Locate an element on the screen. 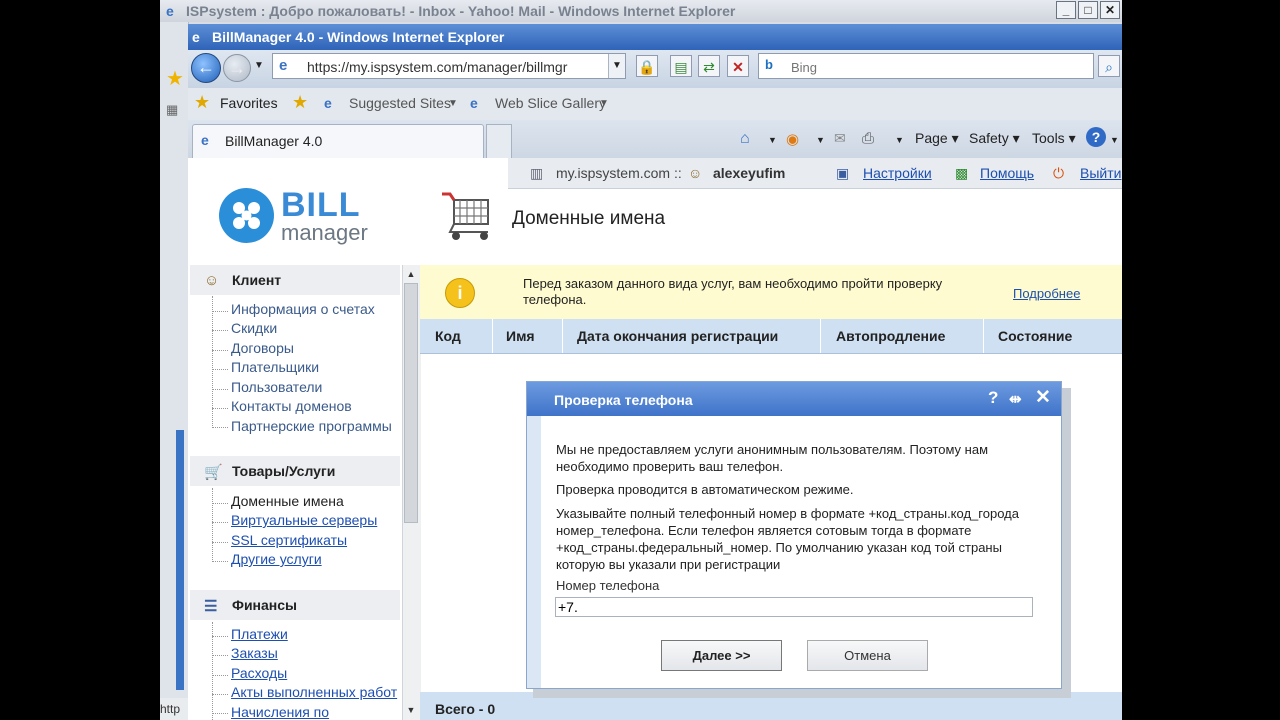 Image resolution: width=1280 pixels, height=720 pixels. tree-line is located at coordinates (213, 525).